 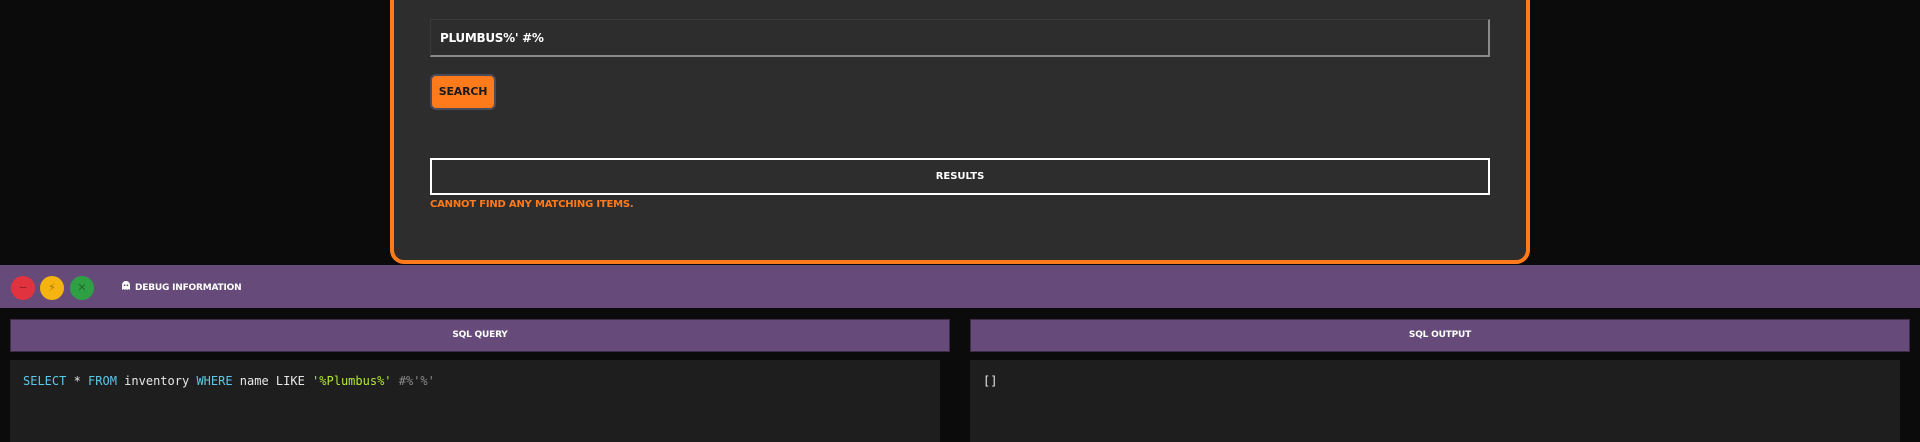 What do you see at coordinates (102, 381) in the screenshot?
I see `sql-keyword: FROM` at bounding box center [102, 381].